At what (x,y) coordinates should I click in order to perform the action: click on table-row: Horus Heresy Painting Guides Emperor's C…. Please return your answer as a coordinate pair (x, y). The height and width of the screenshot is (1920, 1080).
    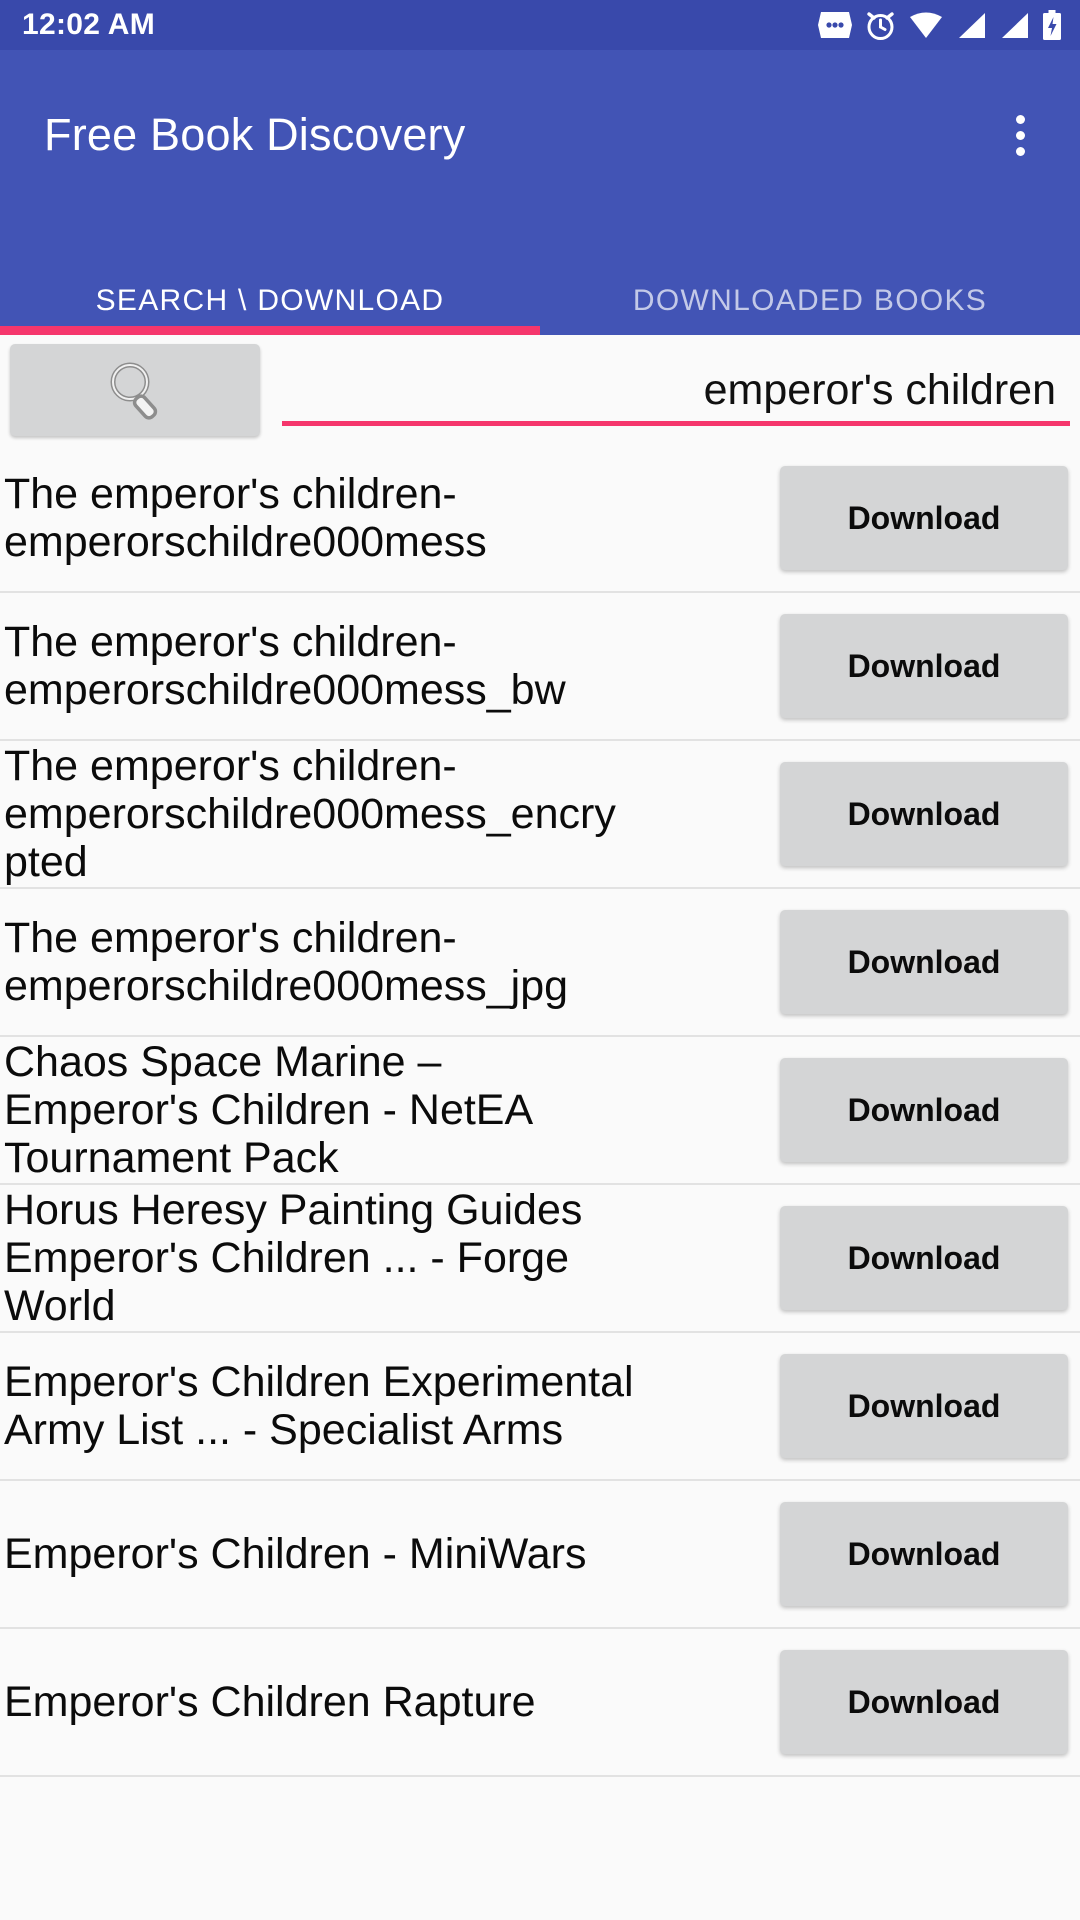
    Looking at the image, I should click on (540, 1259).